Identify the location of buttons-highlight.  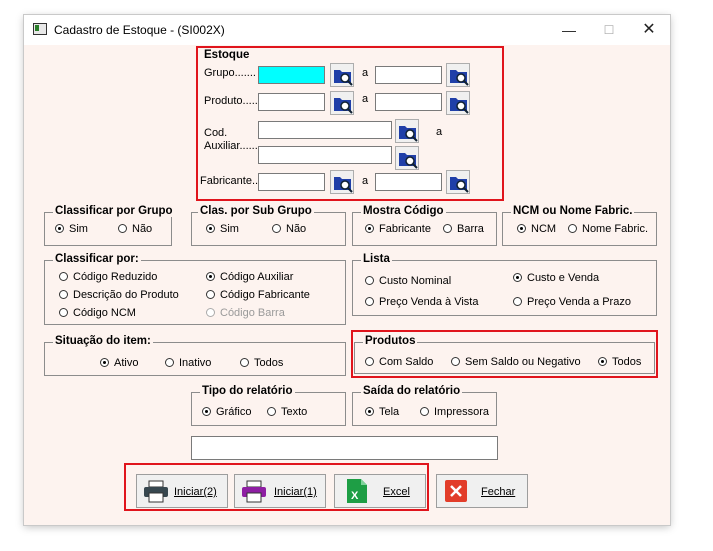
(276, 487).